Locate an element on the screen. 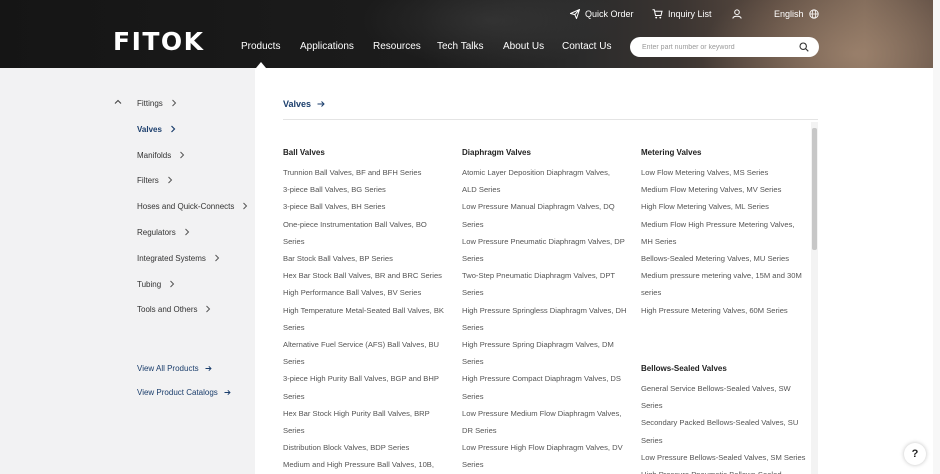  column-title: Metering Valves is located at coordinates (727, 153).